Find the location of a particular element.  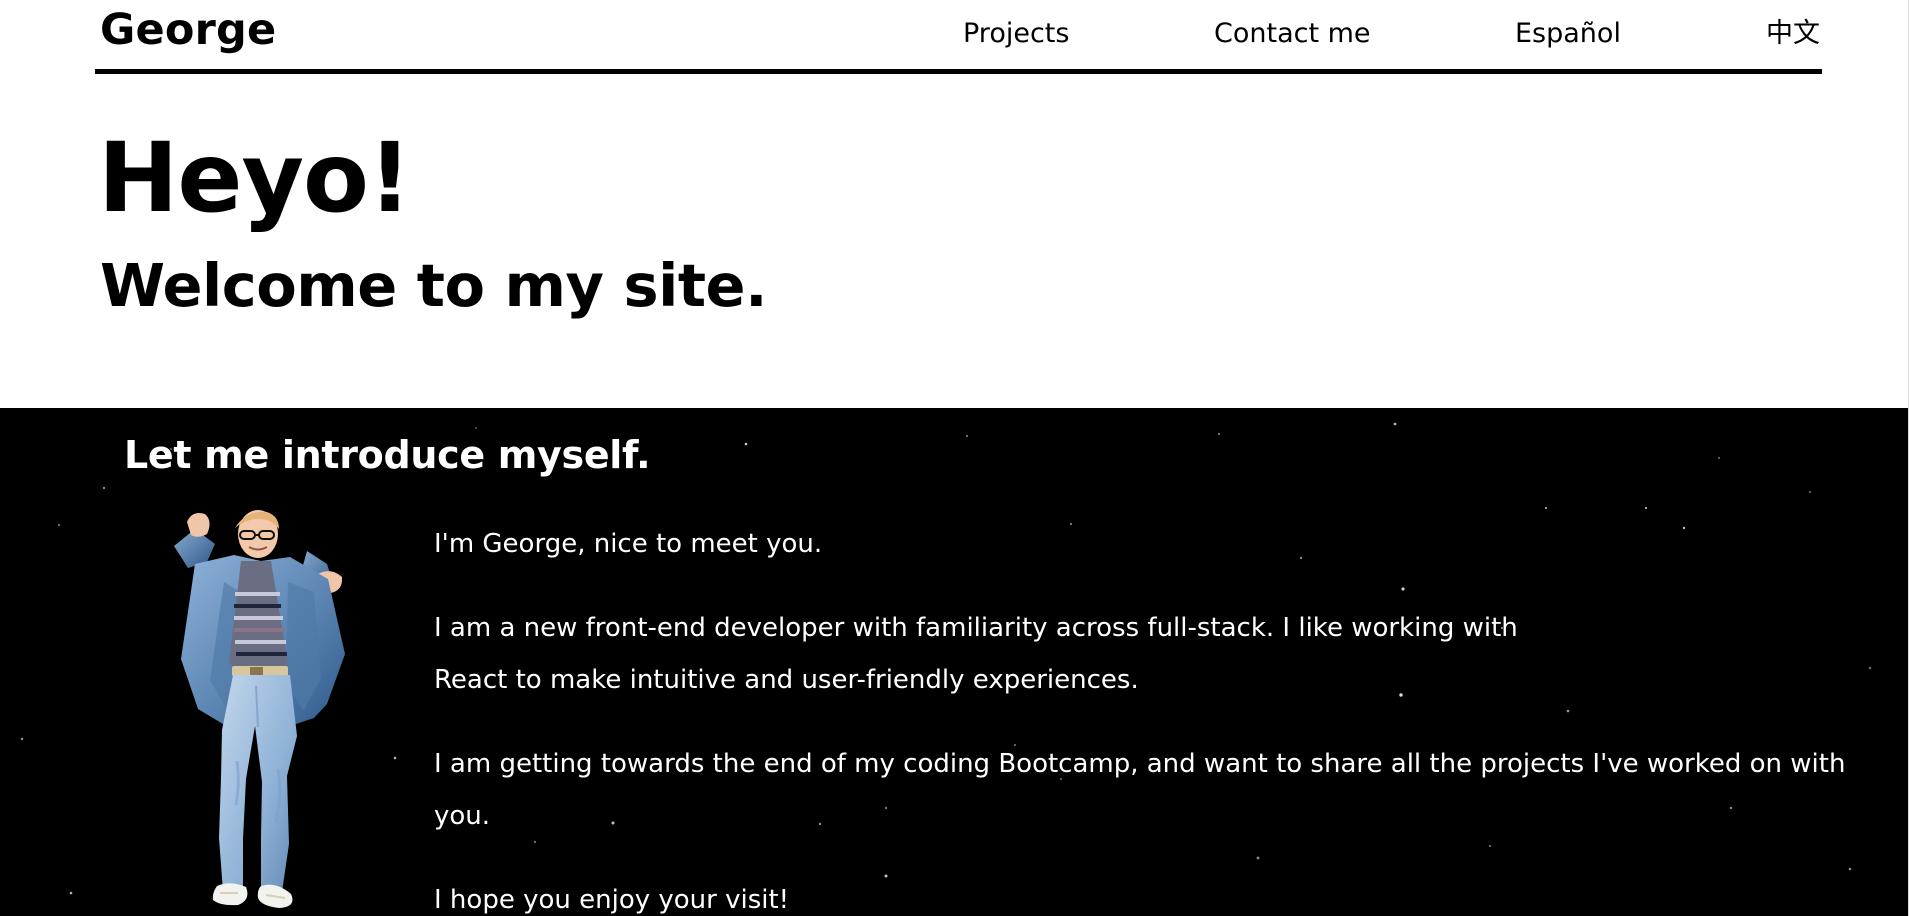

nav-projects-link: Projects is located at coordinates (1016, 34).